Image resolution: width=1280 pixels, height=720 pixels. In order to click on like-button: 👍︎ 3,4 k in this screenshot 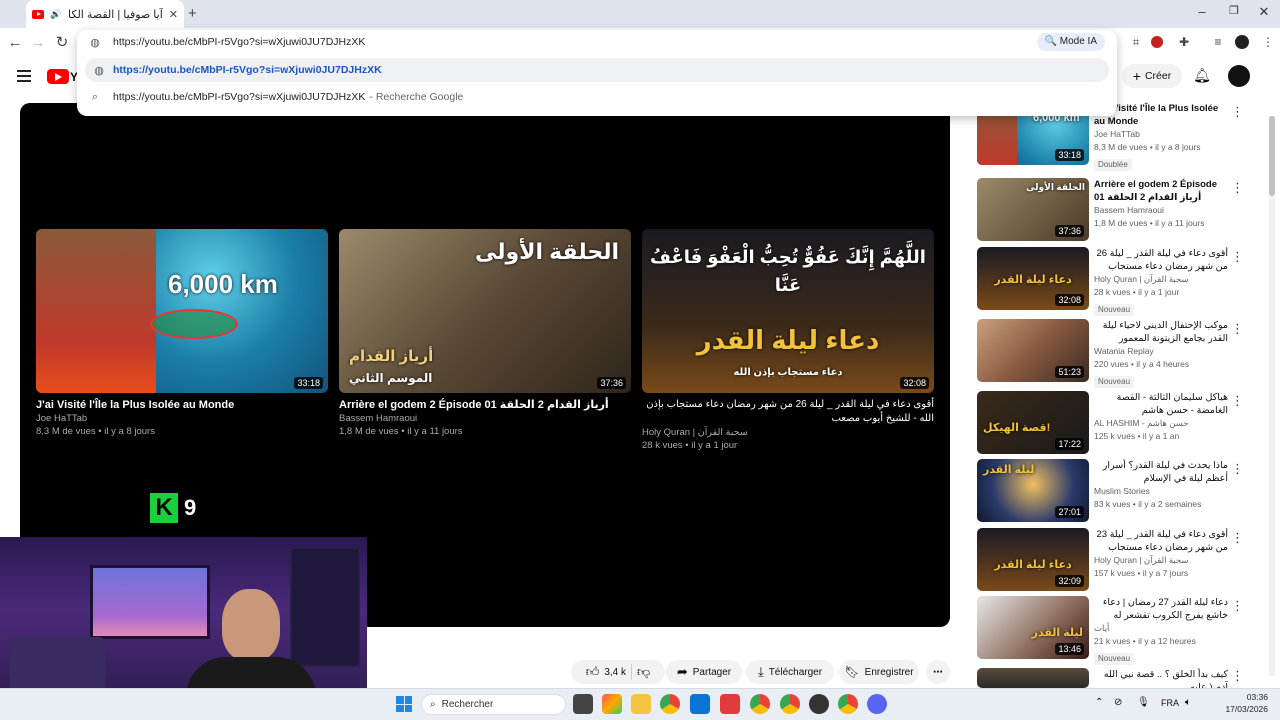, I will do `click(606, 672)`.